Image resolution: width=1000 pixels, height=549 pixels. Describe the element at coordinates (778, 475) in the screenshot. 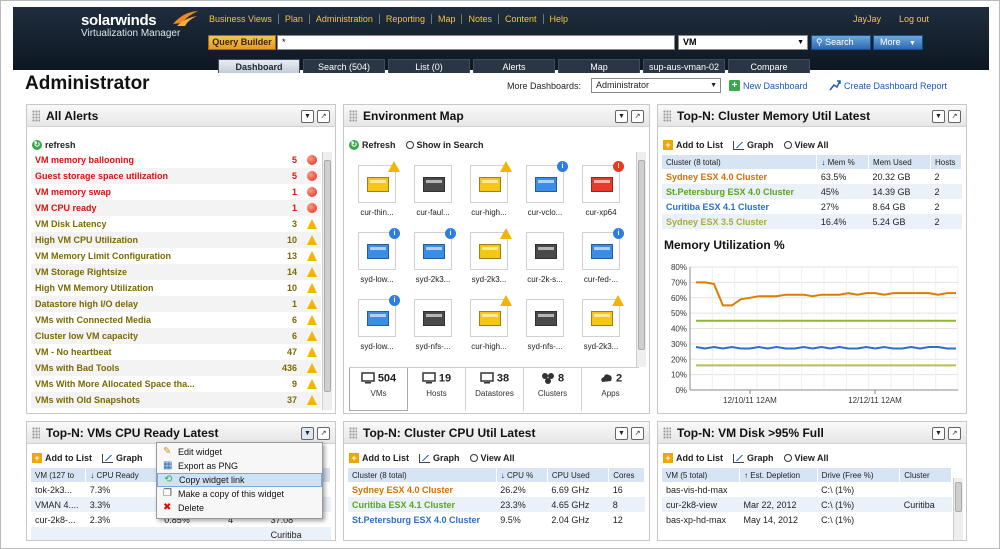

I see `column-header: ↑ Est. Depletion` at that location.